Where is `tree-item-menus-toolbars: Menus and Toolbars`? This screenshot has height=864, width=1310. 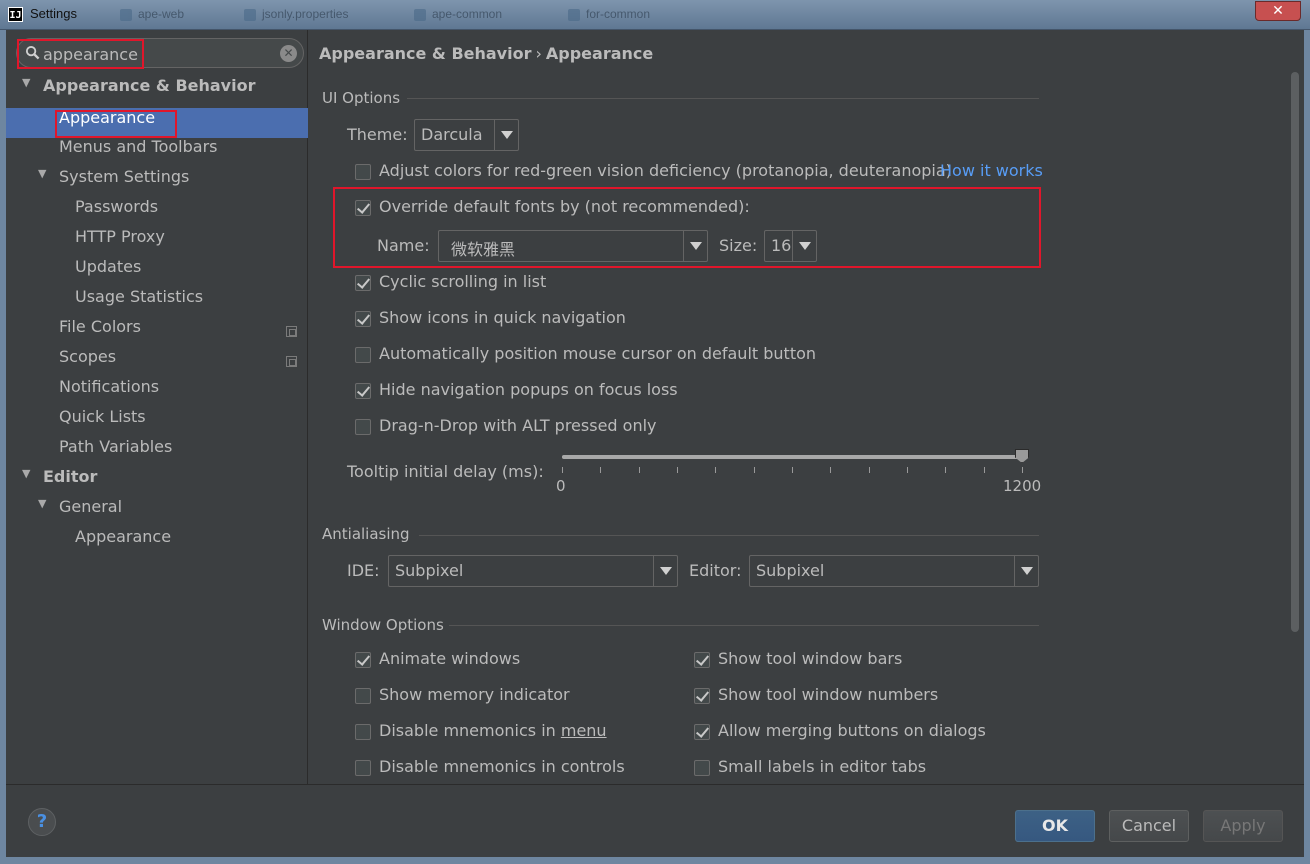 tree-item-menus-toolbars: Menus and Toolbars is located at coordinates (157, 152).